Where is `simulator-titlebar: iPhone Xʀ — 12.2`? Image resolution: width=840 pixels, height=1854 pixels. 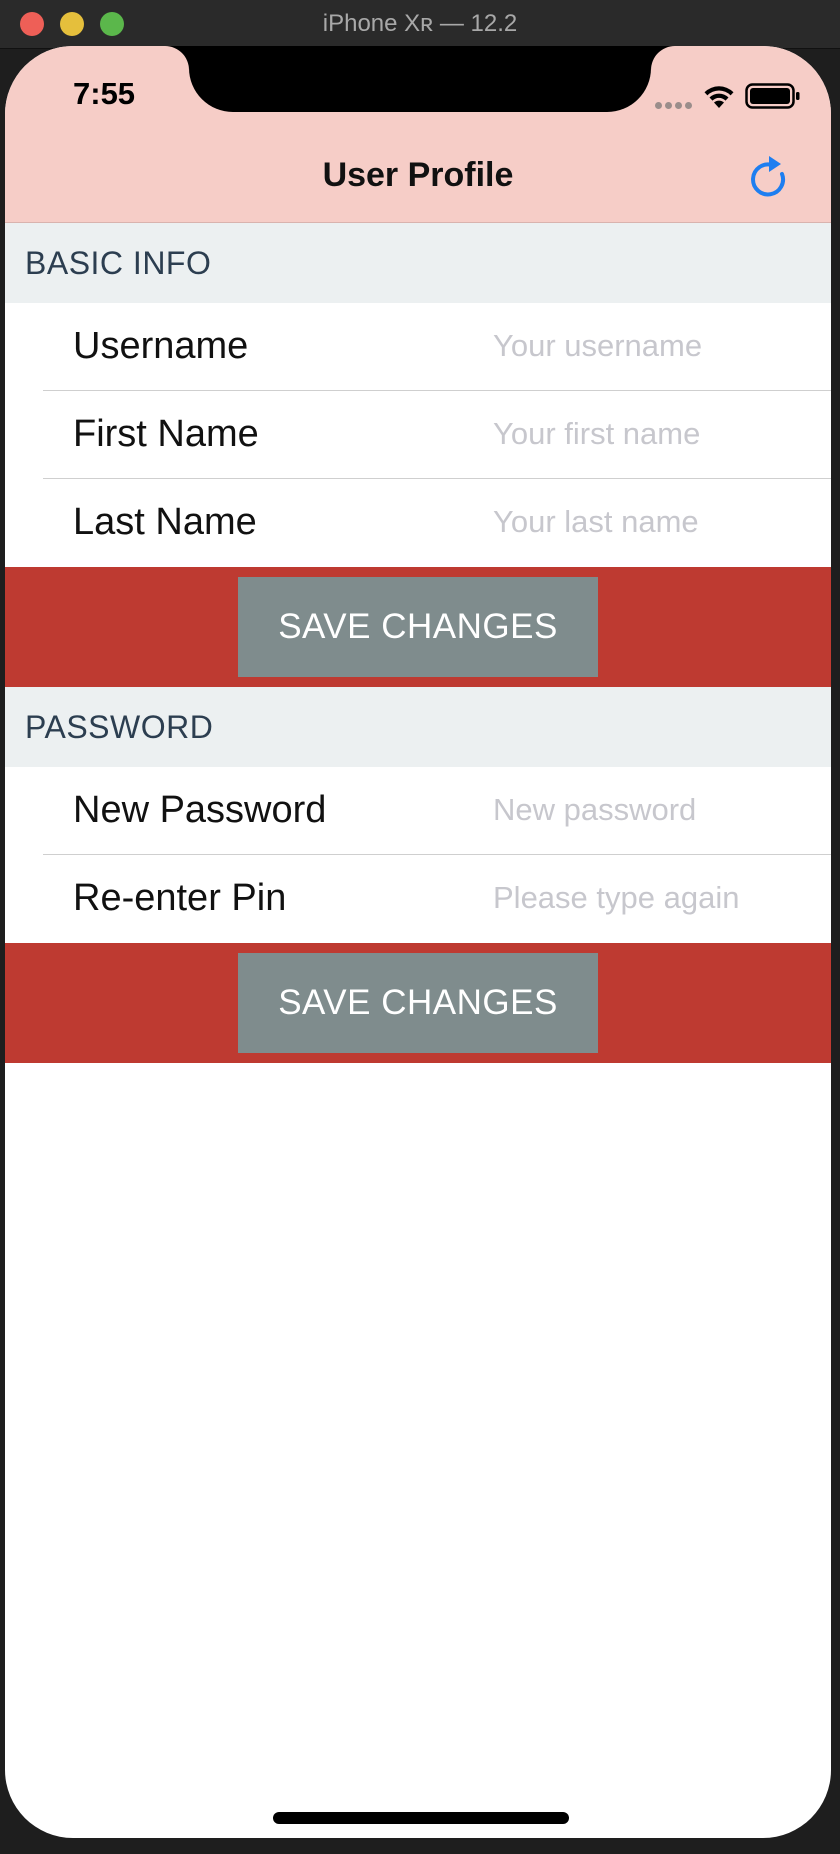
simulator-titlebar: iPhone Xʀ — 12.2 is located at coordinates (420, 24).